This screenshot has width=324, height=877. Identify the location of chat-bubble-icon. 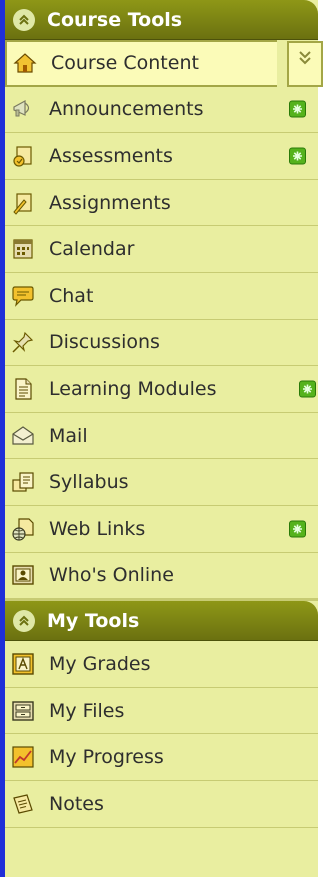
(23, 296).